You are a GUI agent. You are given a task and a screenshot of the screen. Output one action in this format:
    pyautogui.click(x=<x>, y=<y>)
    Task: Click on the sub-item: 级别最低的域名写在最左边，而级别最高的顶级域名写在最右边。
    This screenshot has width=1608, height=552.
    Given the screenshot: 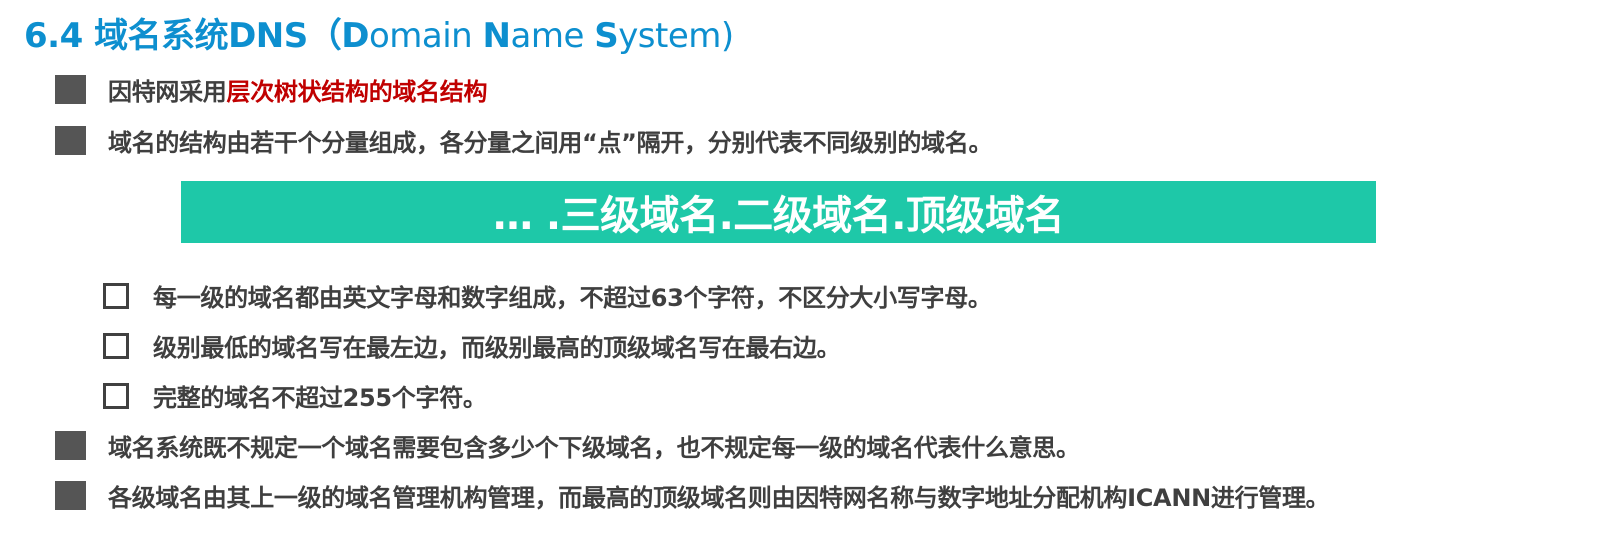 What is the action you would take?
    pyautogui.click(x=472, y=345)
    